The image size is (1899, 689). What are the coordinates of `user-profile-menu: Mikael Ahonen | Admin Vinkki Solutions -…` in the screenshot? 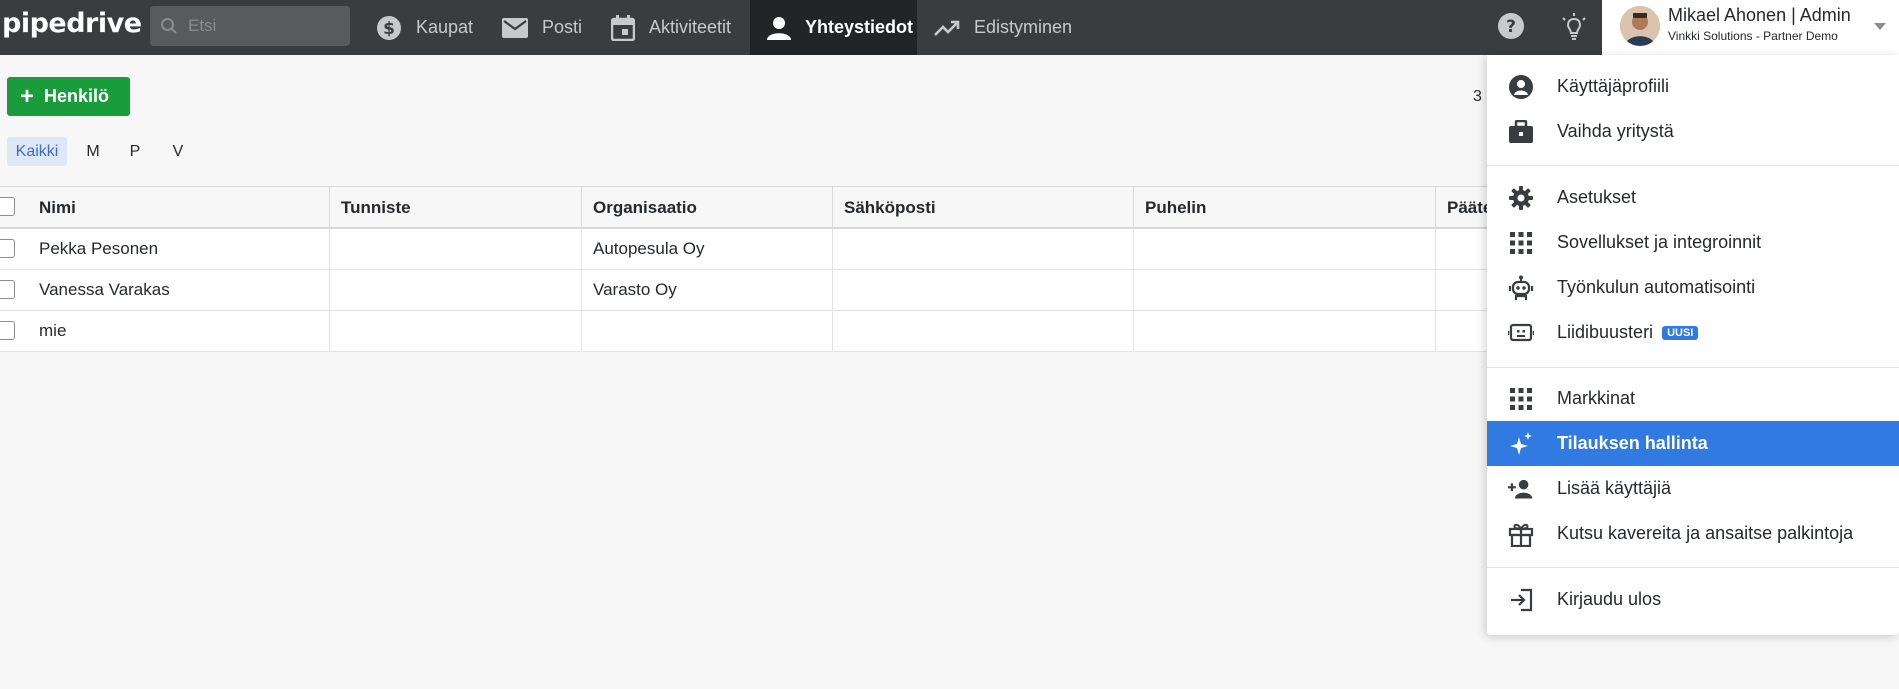 It's located at (1750, 27).